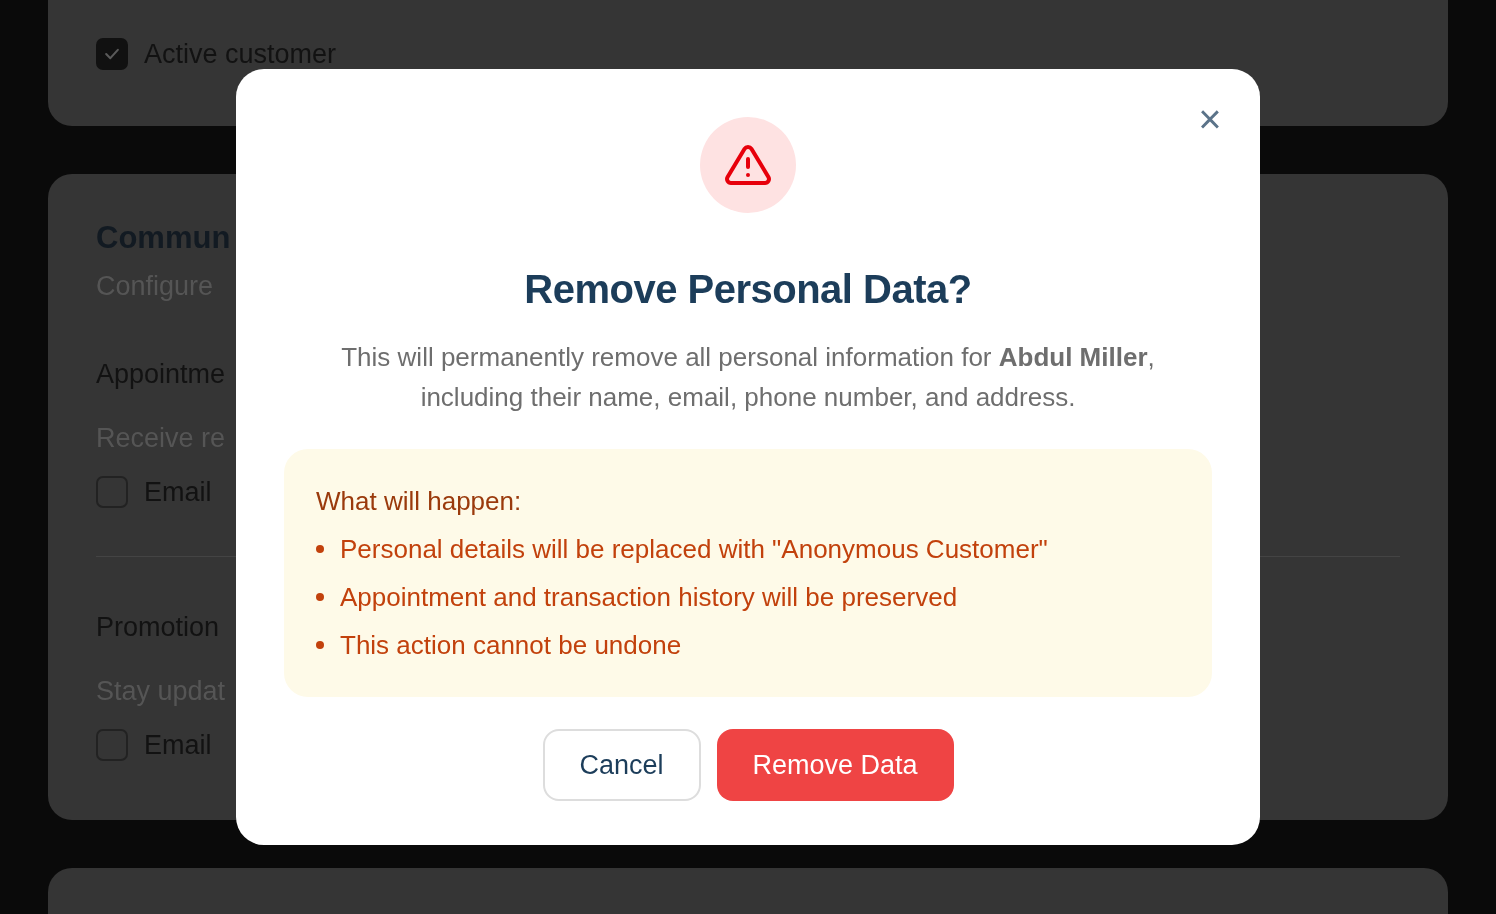  Describe the element at coordinates (748, 377) in the screenshot. I see `dialog-message: This will permanently remove all personal information for Abdul Miller, including their name, email, phone number, and address.` at that location.